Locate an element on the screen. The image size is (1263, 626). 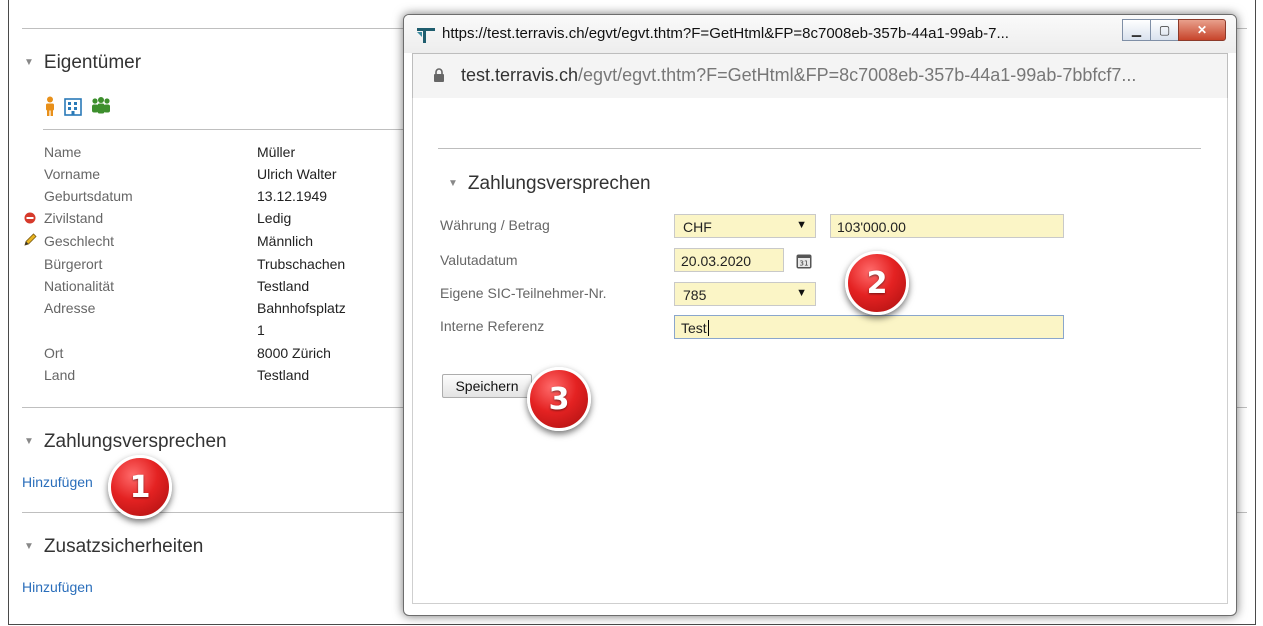
person-icon is located at coordinates (50, 106).